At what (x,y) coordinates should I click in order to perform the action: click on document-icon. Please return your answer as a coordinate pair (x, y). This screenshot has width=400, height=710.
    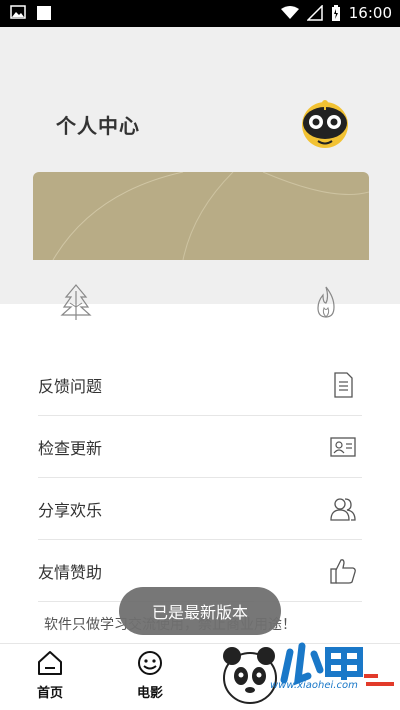
    Looking at the image, I should click on (343, 384).